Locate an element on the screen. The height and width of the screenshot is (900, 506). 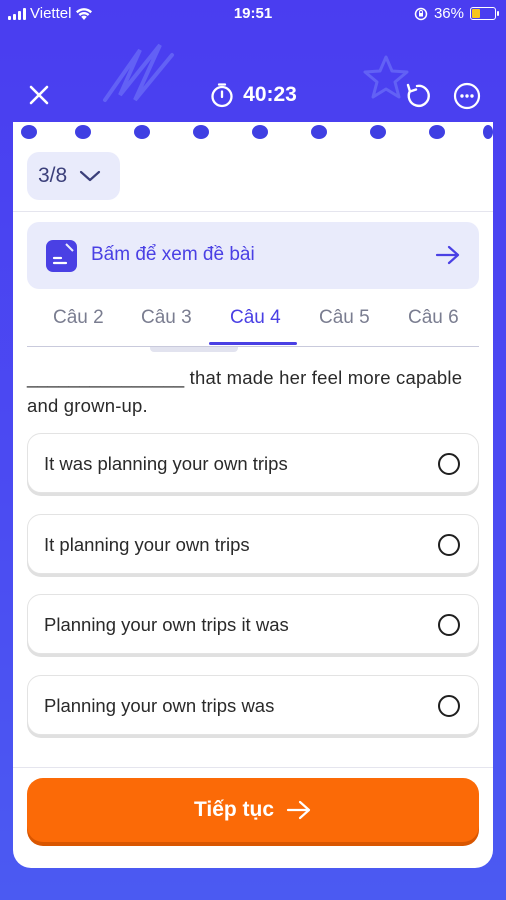
answer-option: Planning your own trips it was is located at coordinates (253, 624).